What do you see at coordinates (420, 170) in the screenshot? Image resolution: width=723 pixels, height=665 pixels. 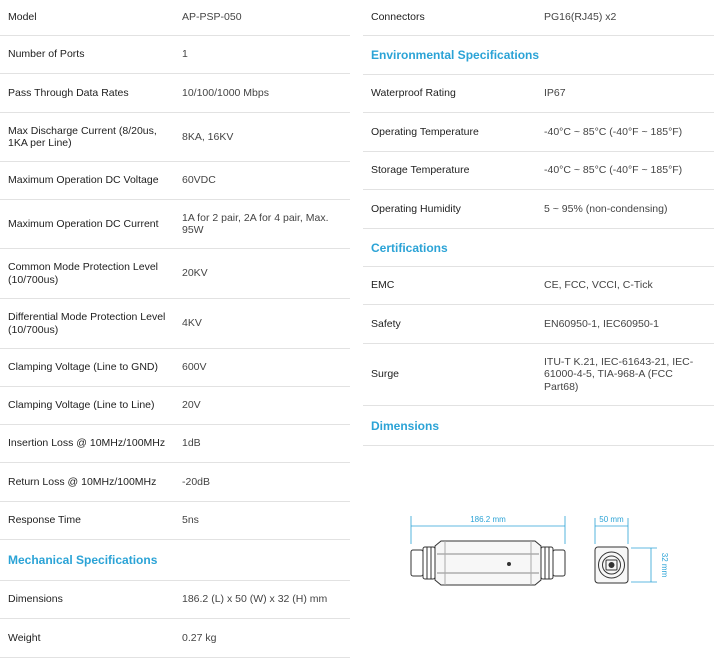 I see `spec-label: Storage Temperature` at bounding box center [420, 170].